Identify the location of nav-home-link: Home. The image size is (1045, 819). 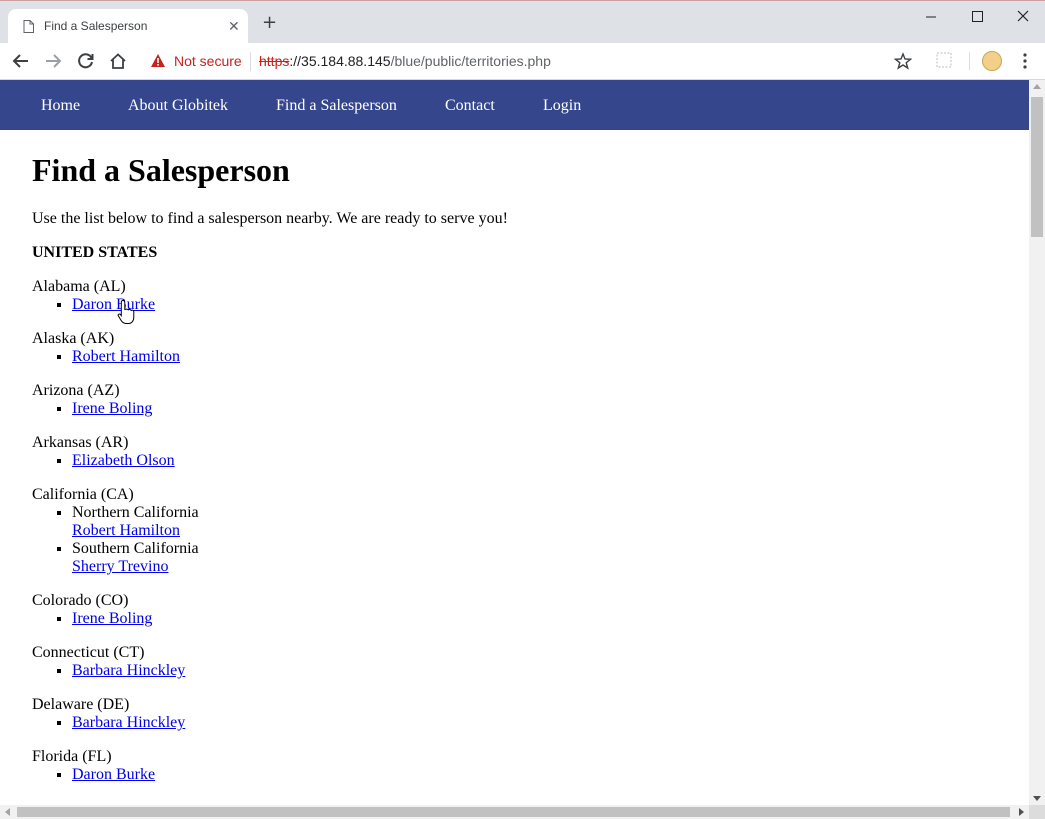
(60, 106).